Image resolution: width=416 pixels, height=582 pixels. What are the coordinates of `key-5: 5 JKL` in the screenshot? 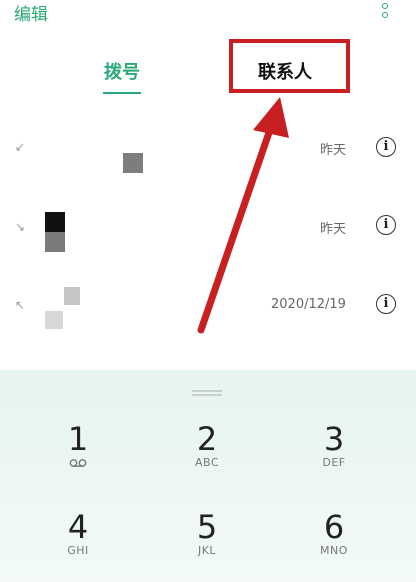 It's located at (207, 534).